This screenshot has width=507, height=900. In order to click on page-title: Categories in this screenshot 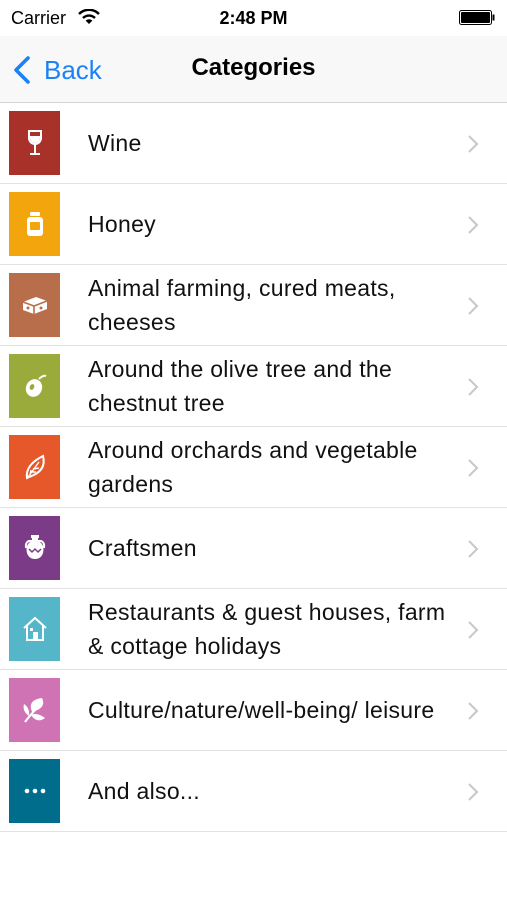, I will do `click(253, 67)`.